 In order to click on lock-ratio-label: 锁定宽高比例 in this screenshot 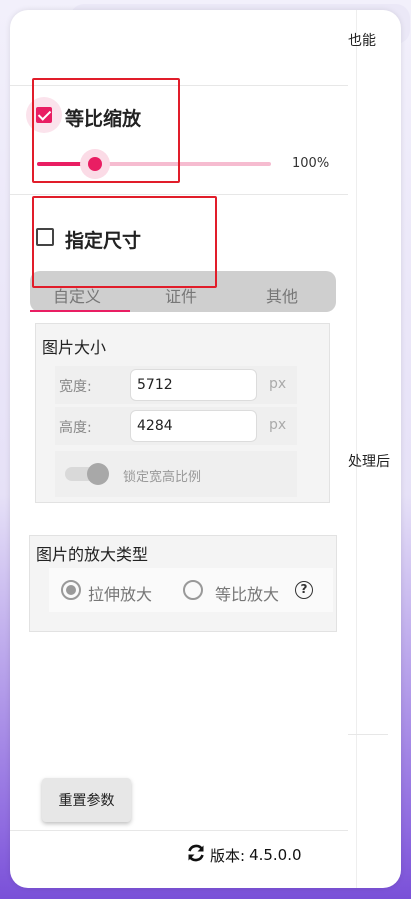, I will do `click(162, 477)`.